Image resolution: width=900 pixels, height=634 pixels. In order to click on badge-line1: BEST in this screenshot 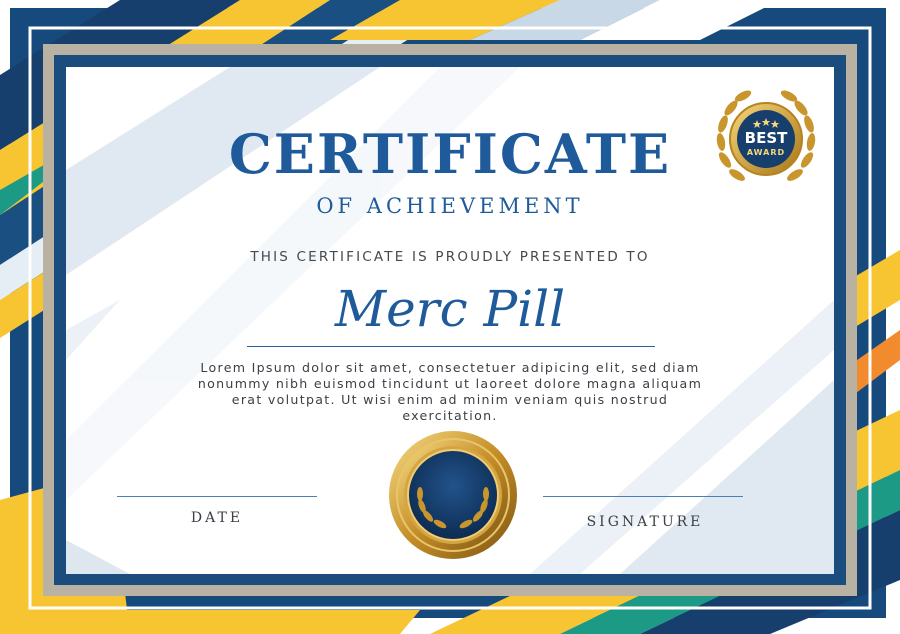, I will do `click(766, 138)`.